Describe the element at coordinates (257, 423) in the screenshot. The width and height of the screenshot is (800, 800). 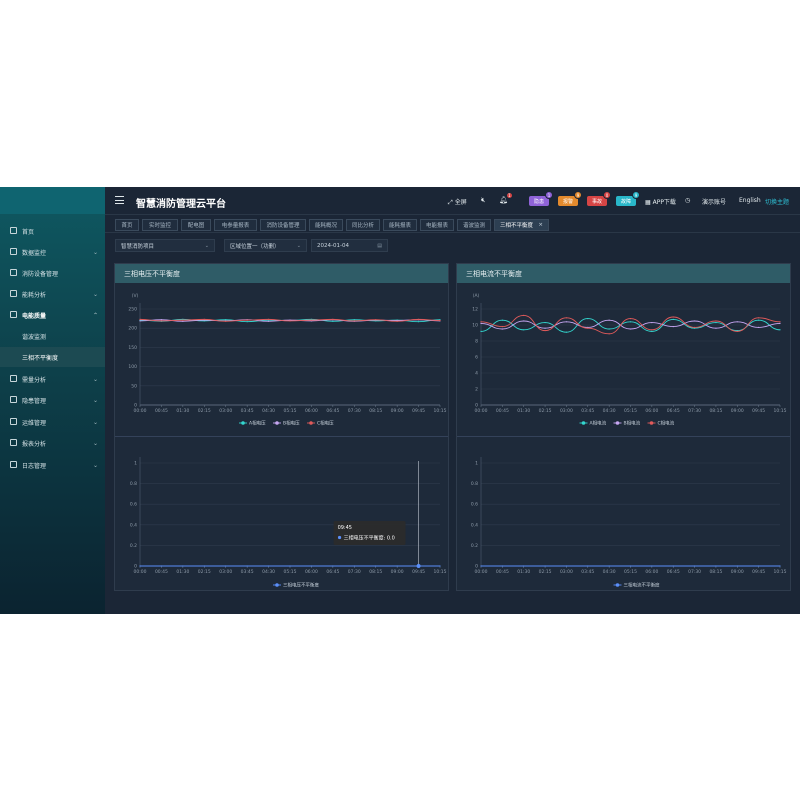
I see `legend-label: A相电压` at that location.